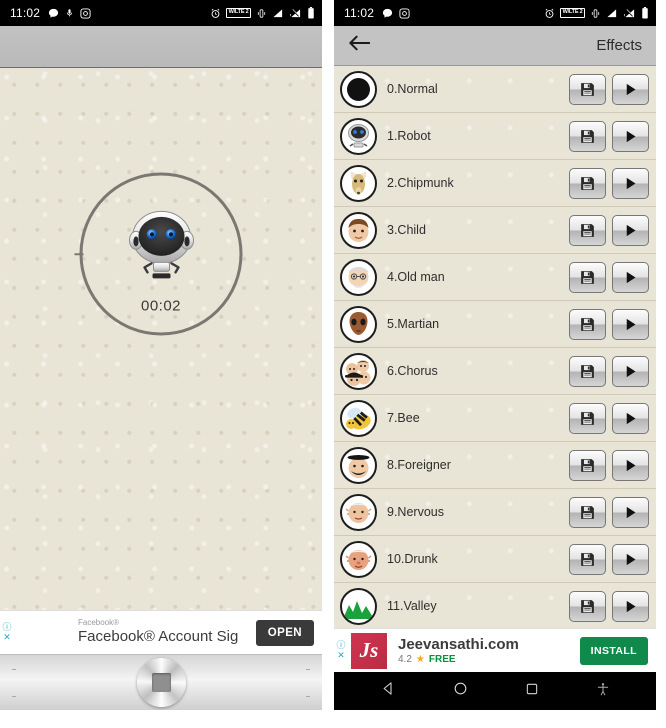  I want to click on star-icon: ★, so click(420, 660).